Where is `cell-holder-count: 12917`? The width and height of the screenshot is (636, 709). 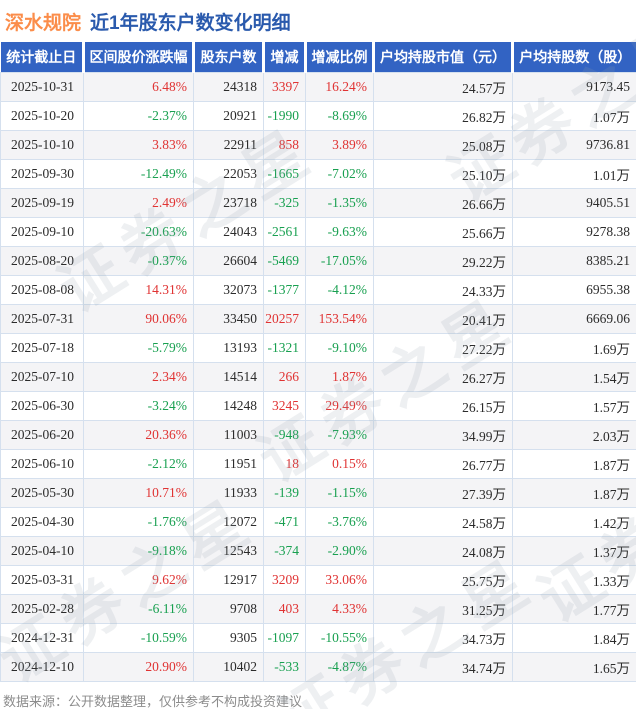 cell-holder-count: 12917 is located at coordinates (228, 579).